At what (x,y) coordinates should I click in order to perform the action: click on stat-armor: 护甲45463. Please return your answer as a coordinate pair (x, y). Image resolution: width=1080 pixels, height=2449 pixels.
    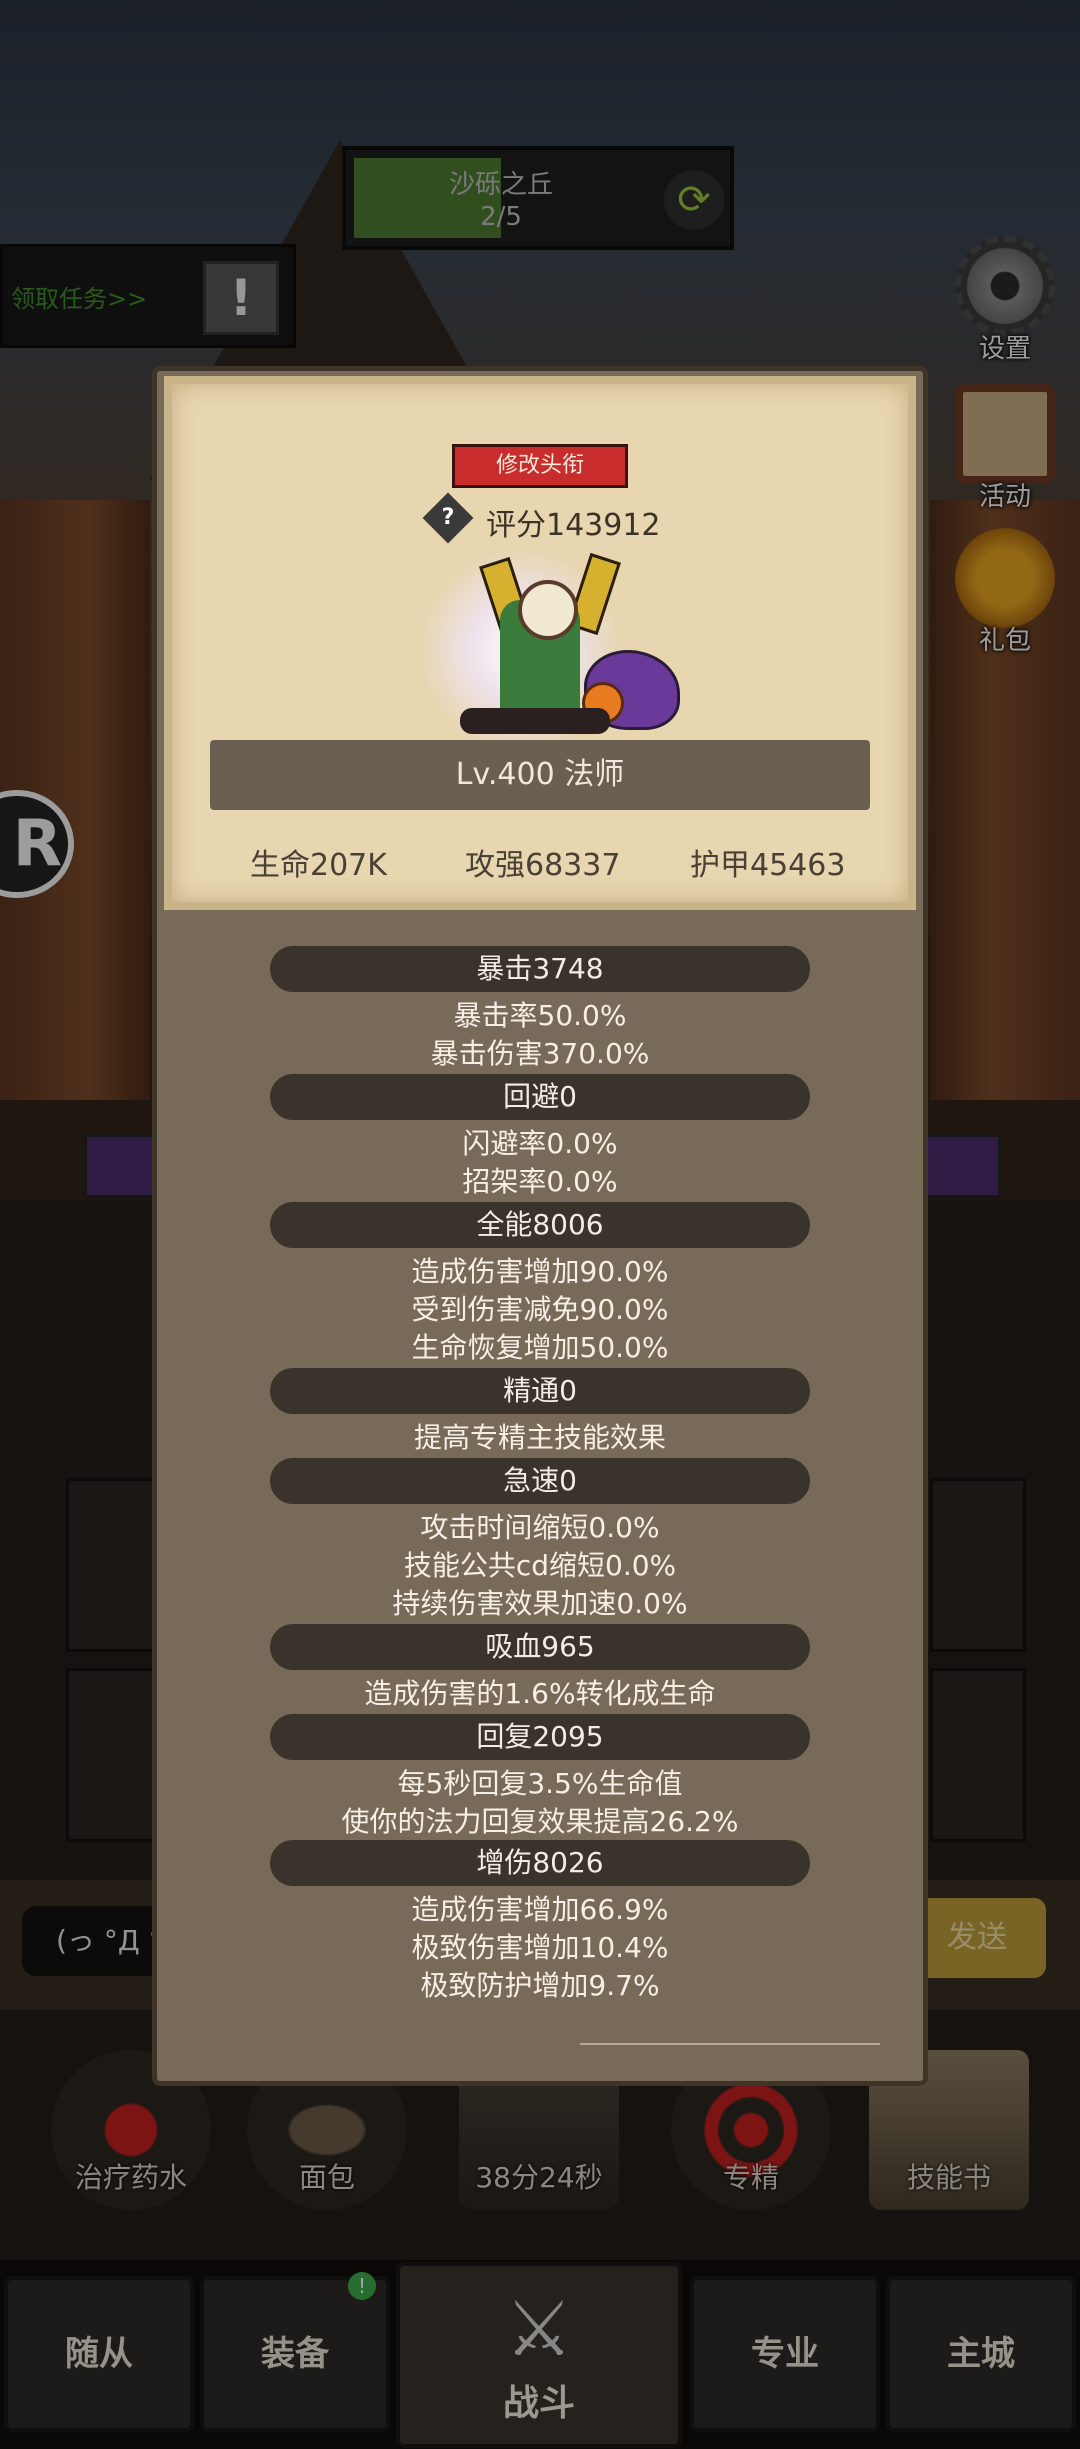
    Looking at the image, I should click on (768, 865).